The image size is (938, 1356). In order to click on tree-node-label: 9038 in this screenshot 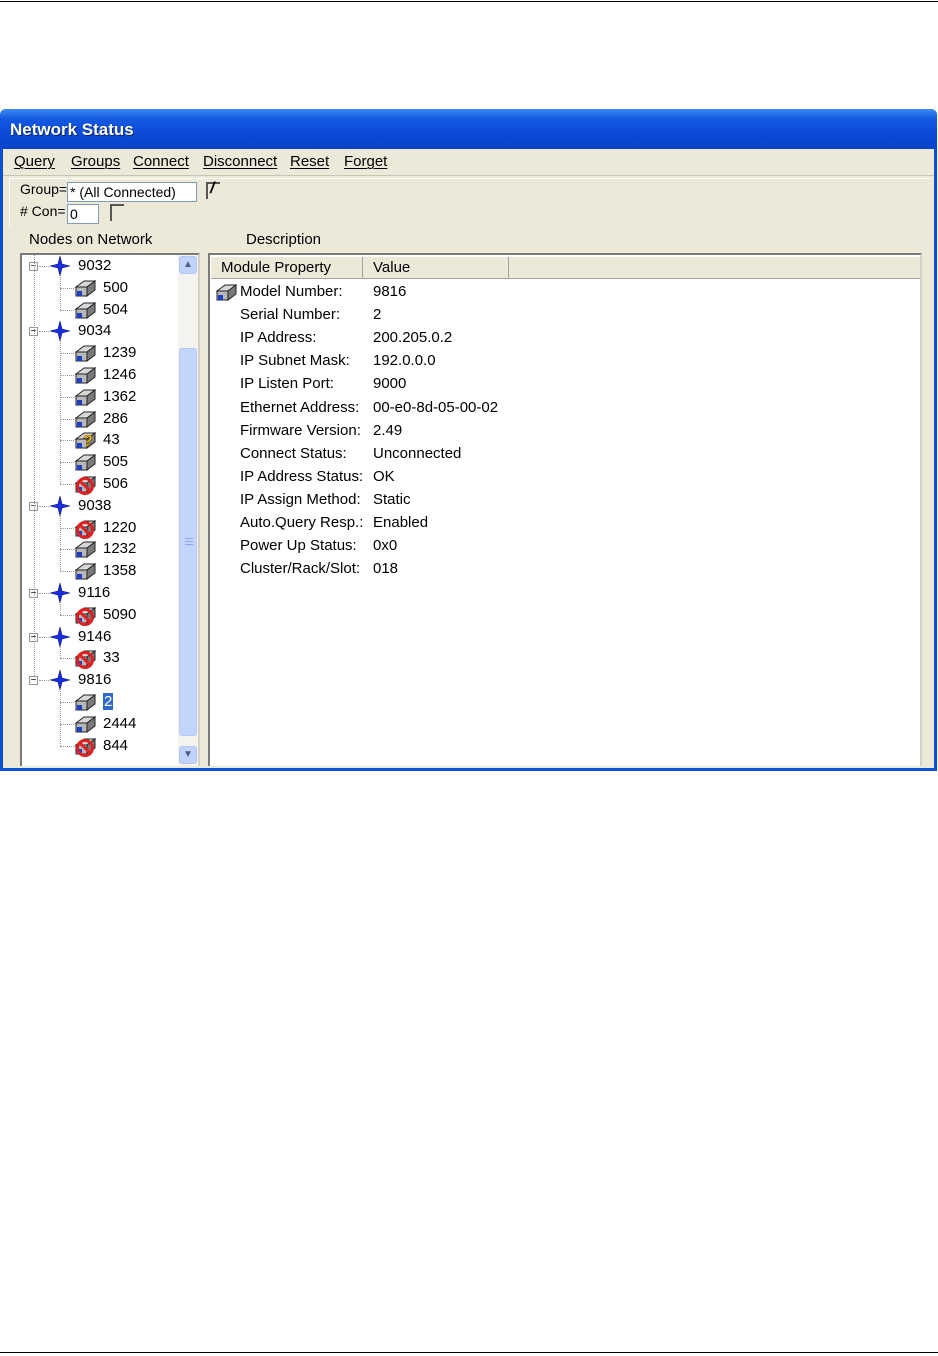, I will do `click(95, 505)`.